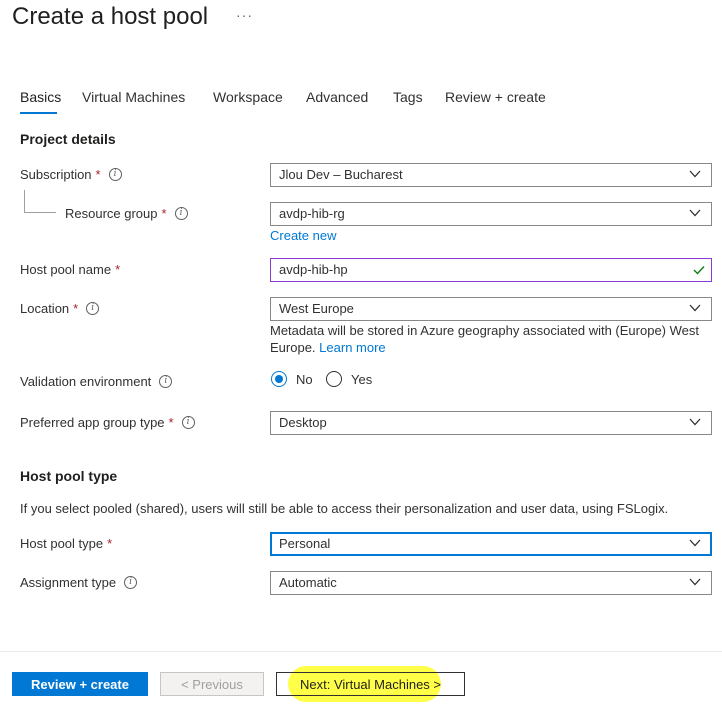  I want to click on host-pool-name-label: Host pool name *, so click(70, 269).